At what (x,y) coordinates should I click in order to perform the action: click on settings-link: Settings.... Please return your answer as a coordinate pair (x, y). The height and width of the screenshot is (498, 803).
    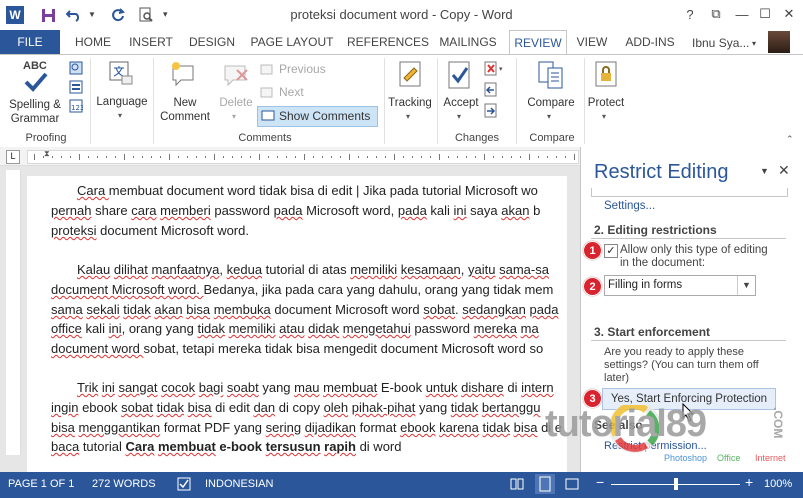
    Looking at the image, I should click on (629, 206).